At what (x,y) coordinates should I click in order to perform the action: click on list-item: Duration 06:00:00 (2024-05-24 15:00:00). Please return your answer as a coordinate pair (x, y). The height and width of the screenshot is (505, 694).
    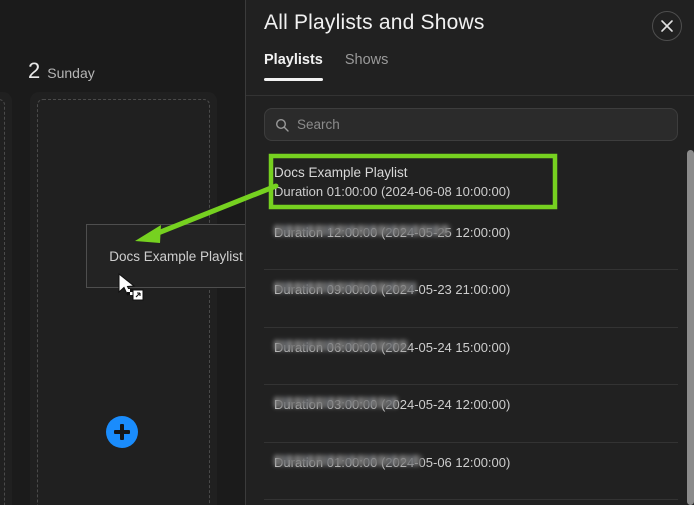
    Looking at the image, I should click on (471, 356).